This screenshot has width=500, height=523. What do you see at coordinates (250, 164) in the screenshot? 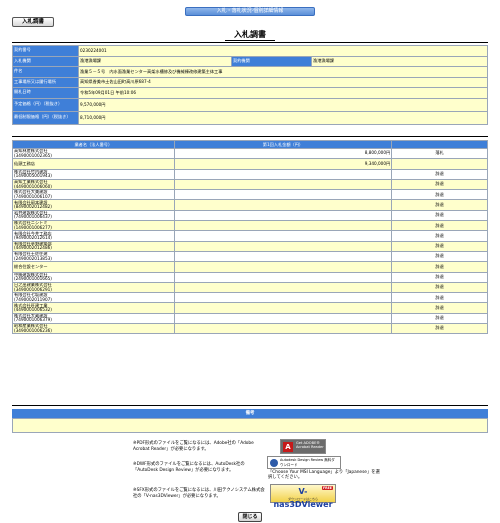
I see `bid-row: 仙頭工務店 9,340,000円` at bounding box center [250, 164].